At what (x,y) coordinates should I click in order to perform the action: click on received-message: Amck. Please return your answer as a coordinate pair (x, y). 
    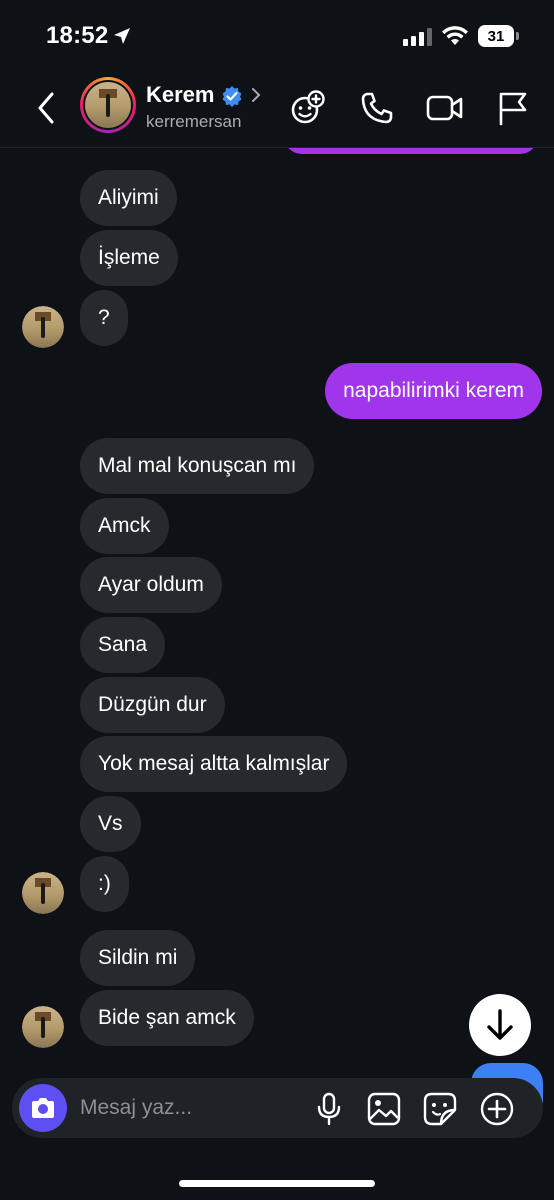
    Looking at the image, I should click on (124, 526).